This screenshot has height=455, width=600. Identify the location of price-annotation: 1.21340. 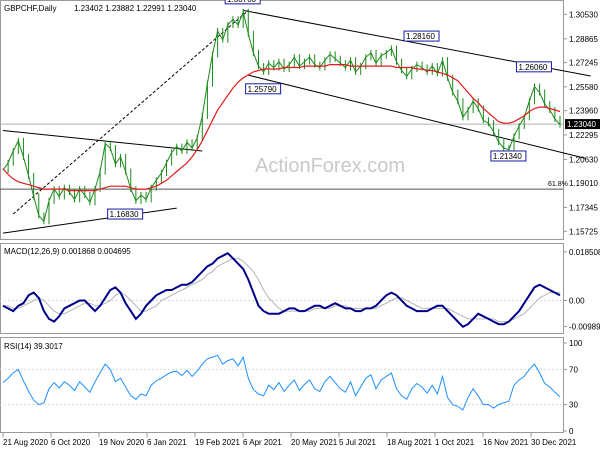
(507, 156).